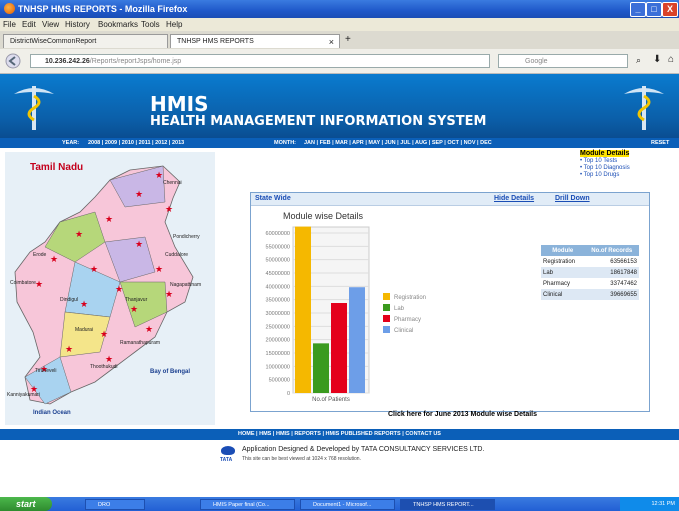 This screenshot has height=511, width=679. I want to click on table-row: Registration 63566153, so click(590, 261).